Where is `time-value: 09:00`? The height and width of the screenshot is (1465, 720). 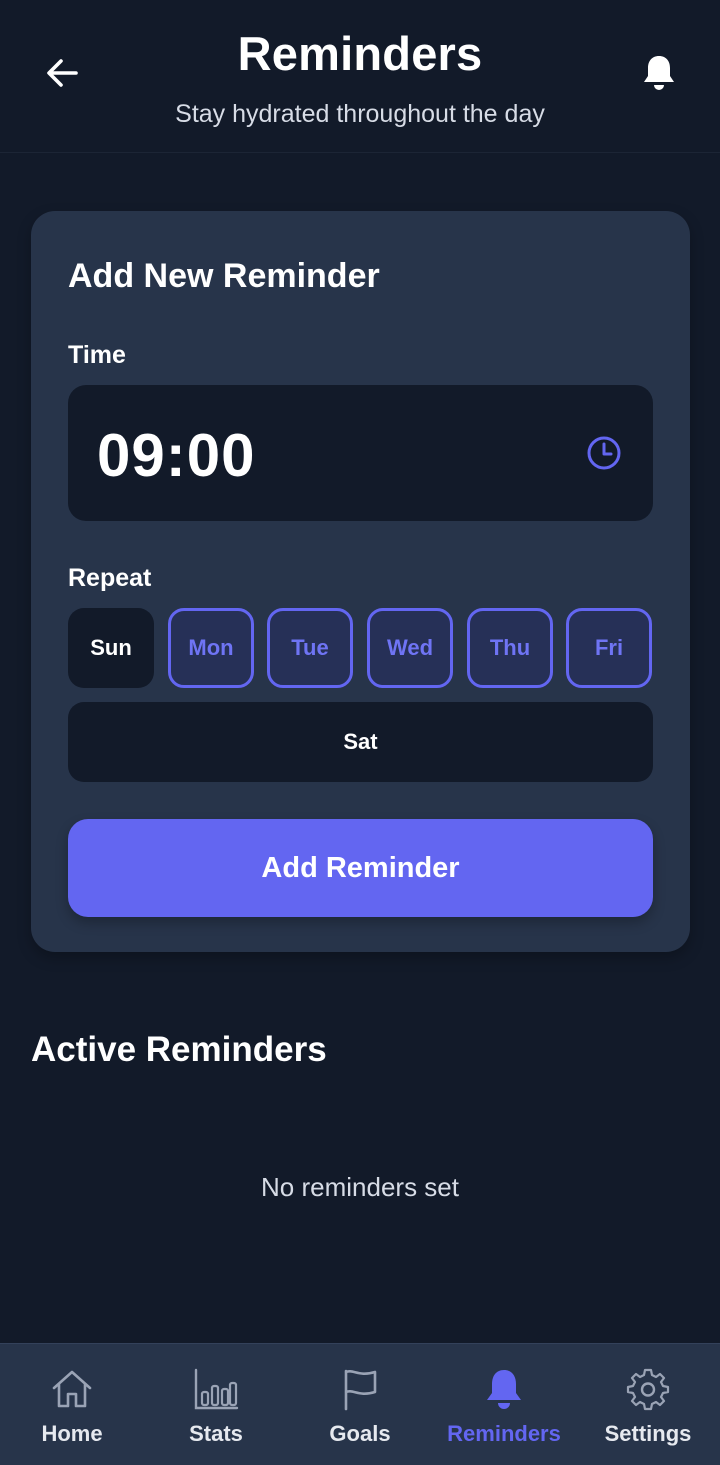 time-value: 09:00 is located at coordinates (176, 455).